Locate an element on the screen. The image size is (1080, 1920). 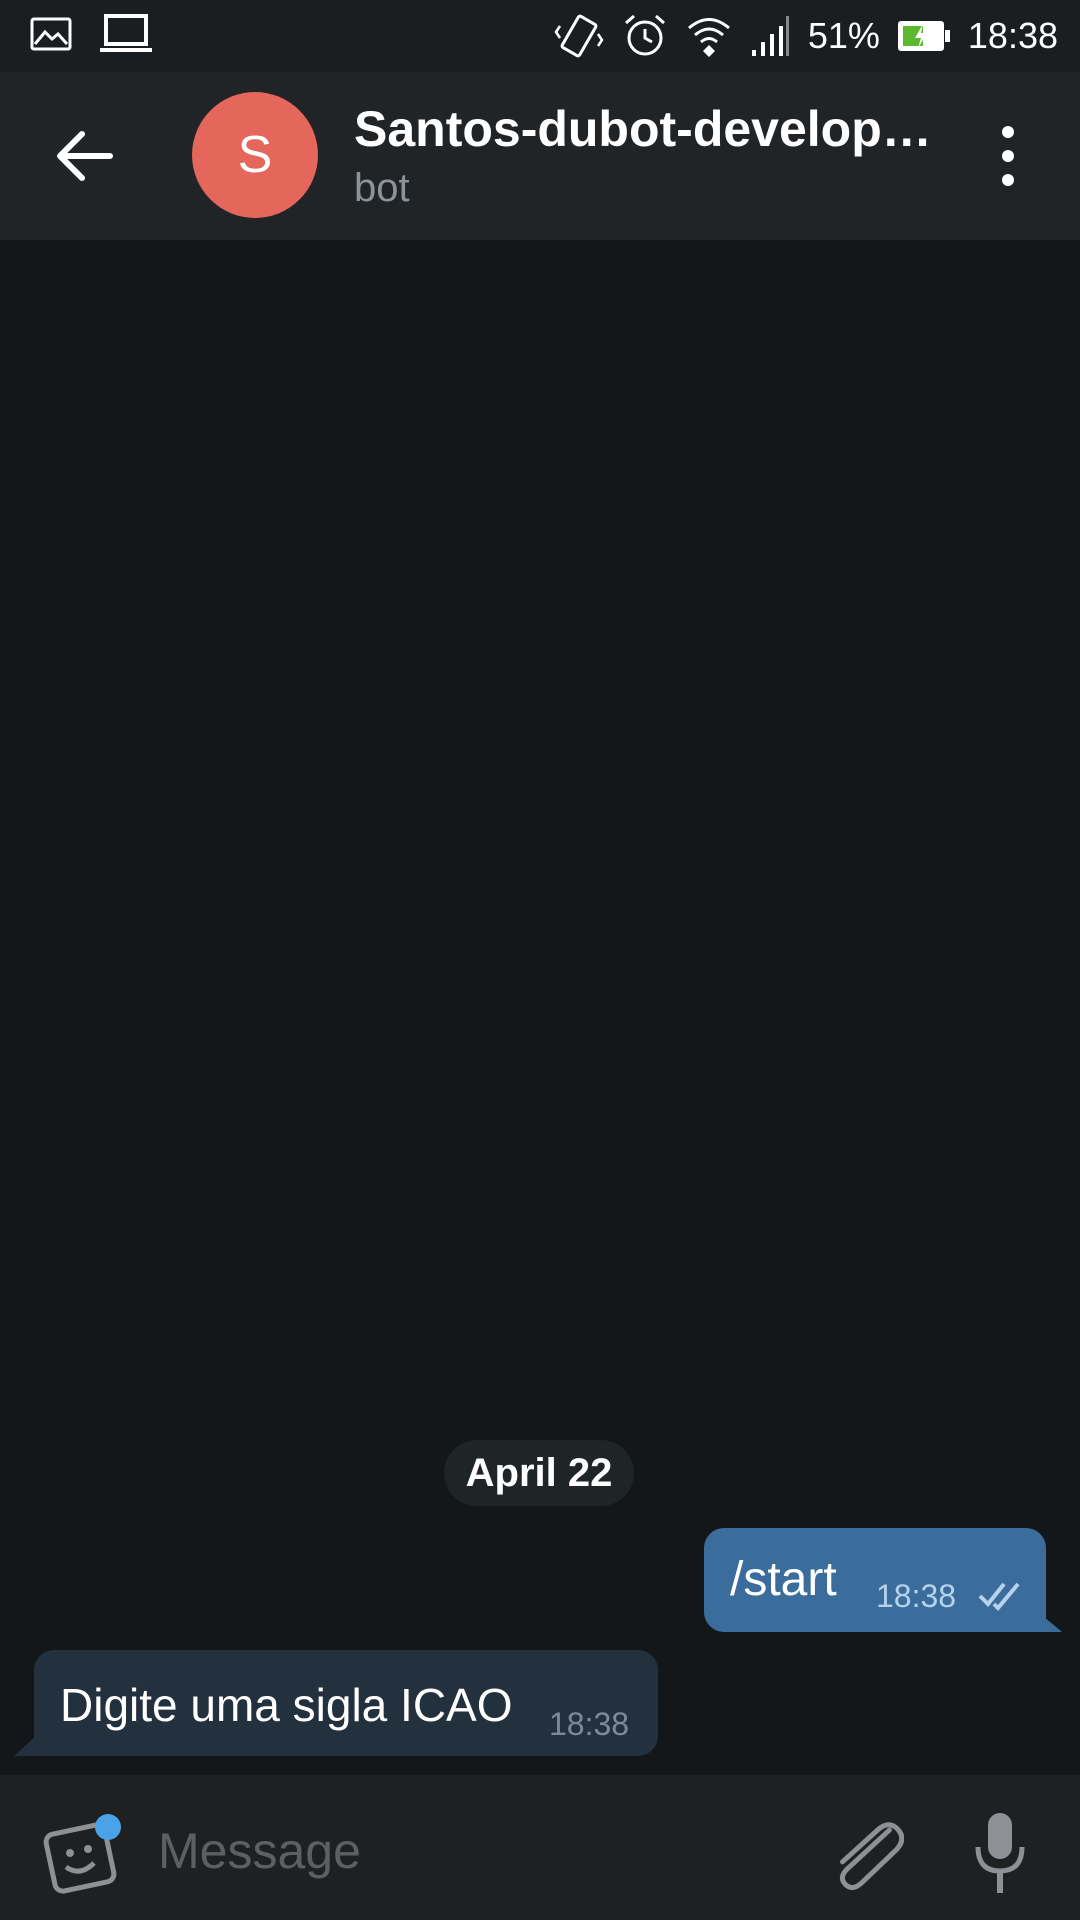
incoming-message: Digite uma sigla ICAO 18:38 is located at coordinates (346, 1703).